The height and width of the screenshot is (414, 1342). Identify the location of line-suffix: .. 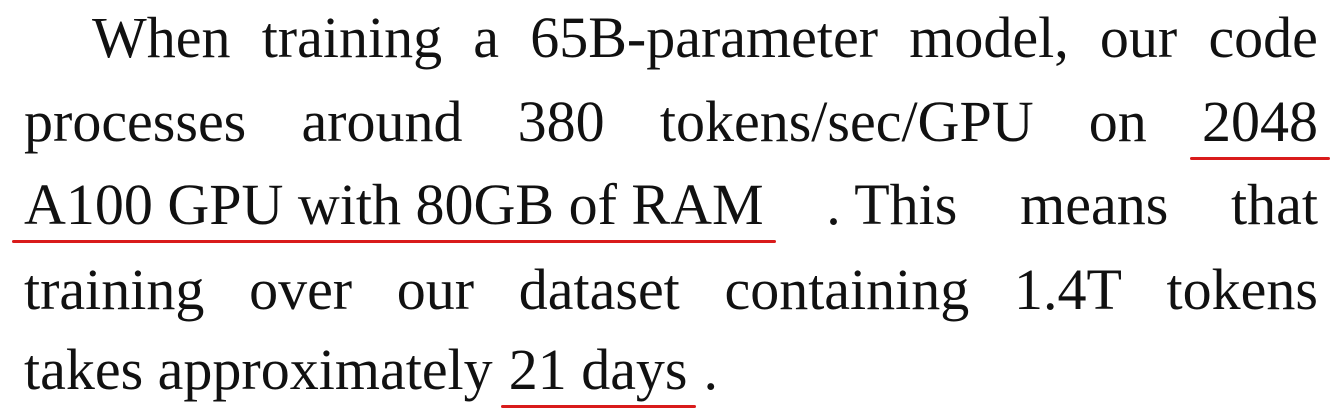
(711, 369).